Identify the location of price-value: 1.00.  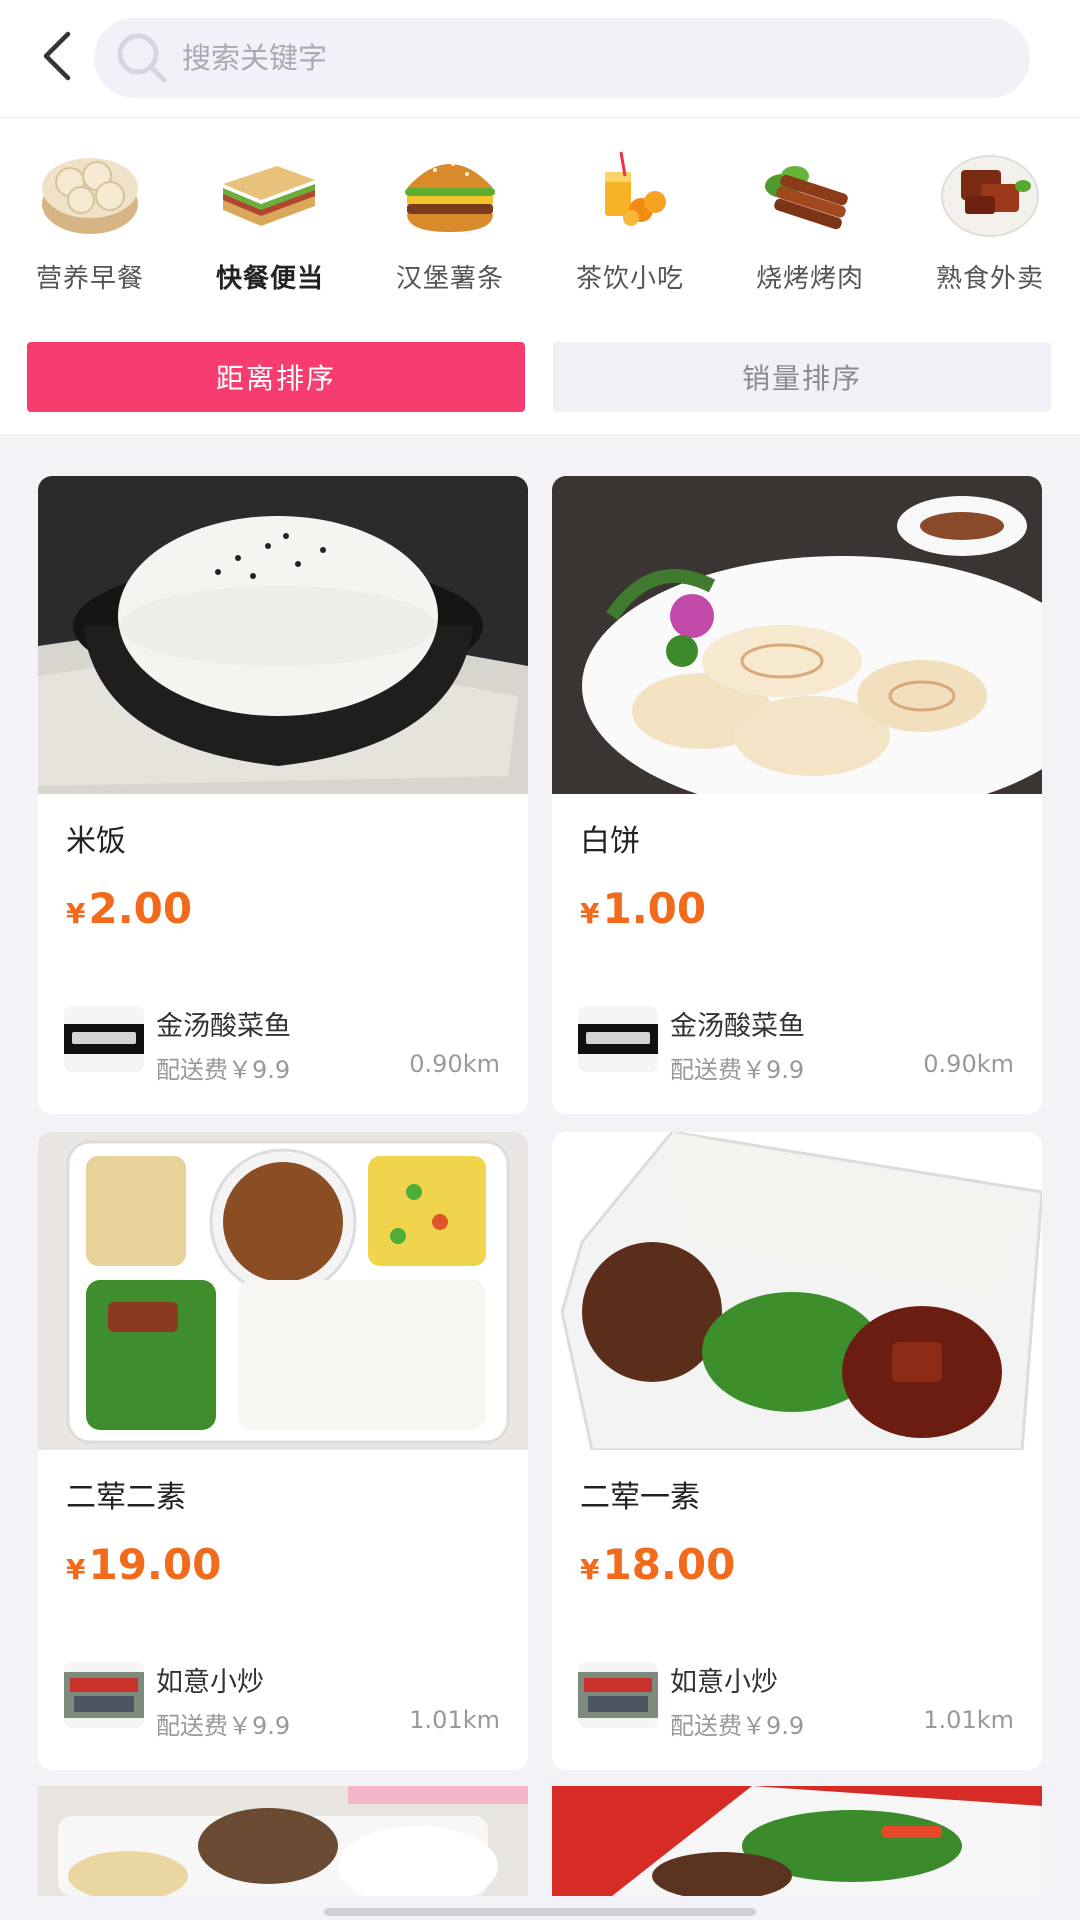
(654, 908).